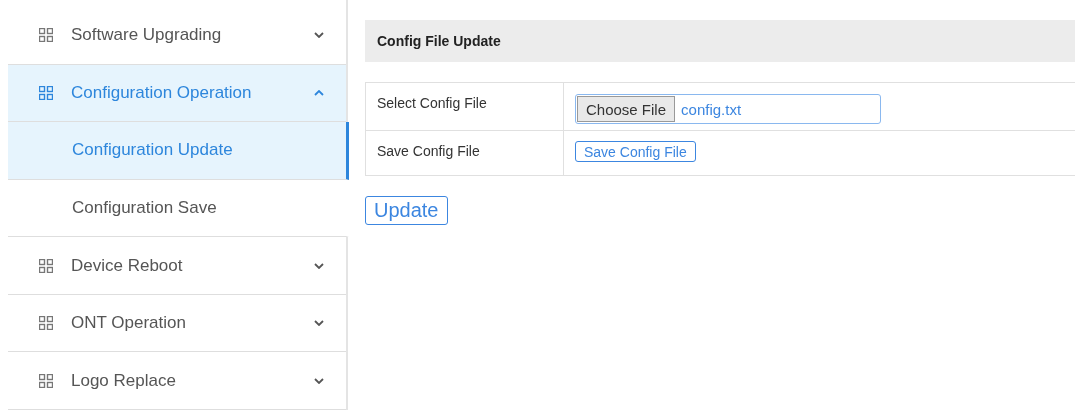 The height and width of the screenshot is (410, 1075). Describe the element at coordinates (319, 92) in the screenshot. I see `chevron-up-icon` at that location.